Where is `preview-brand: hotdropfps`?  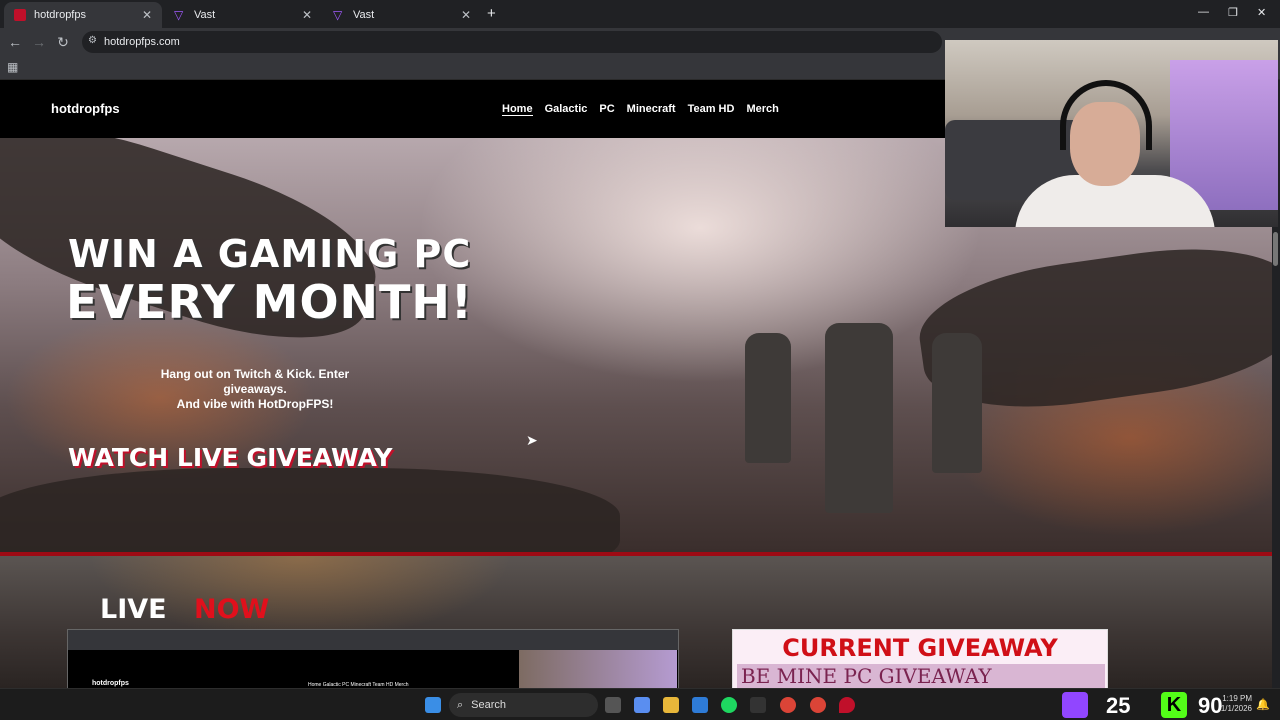 preview-brand: hotdropfps is located at coordinates (110, 683).